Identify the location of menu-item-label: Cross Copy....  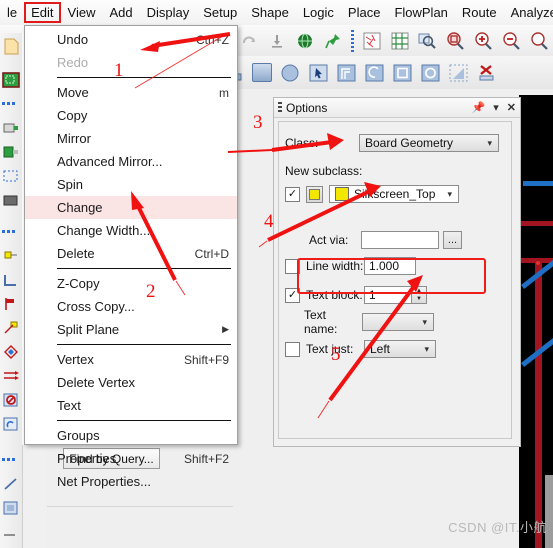
(96, 306).